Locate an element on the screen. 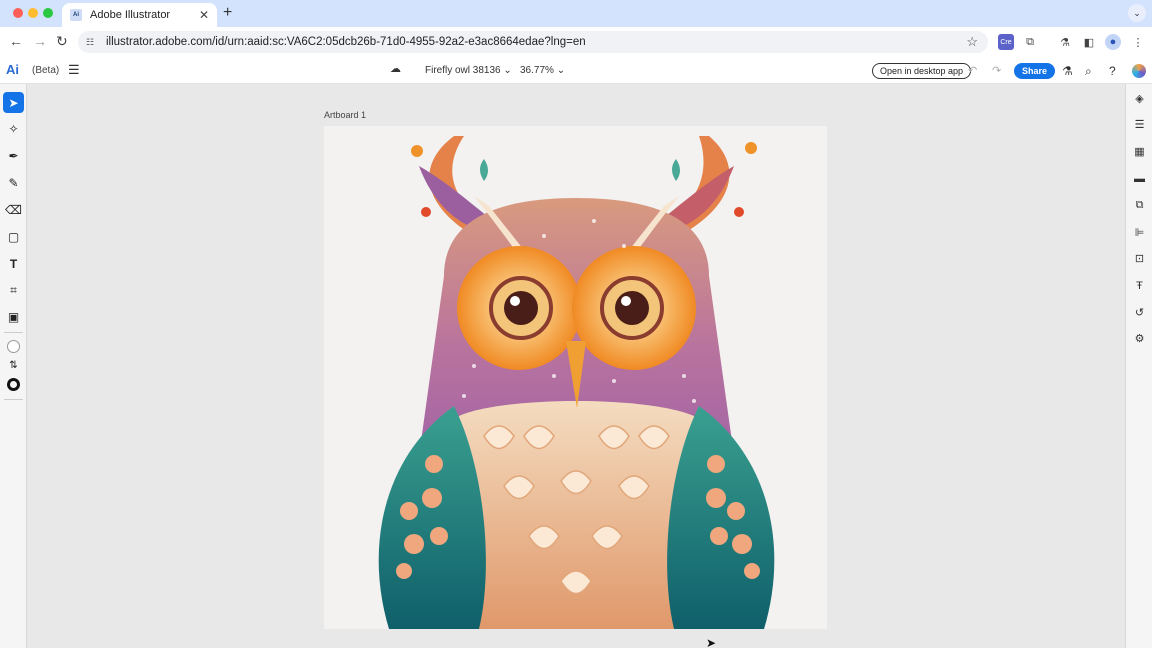 Image resolution: width=1152 pixels, height=648 pixels. browser-tab: Ai Adobe Illustrator ✕ is located at coordinates (139, 15).